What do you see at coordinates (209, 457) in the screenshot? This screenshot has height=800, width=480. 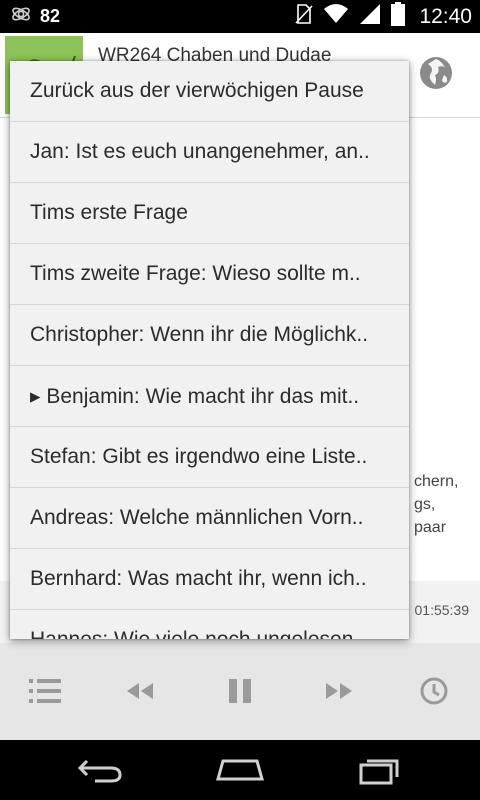 I see `chapter-item: Stefan: Gibt es irgendwo eine Liste..` at bounding box center [209, 457].